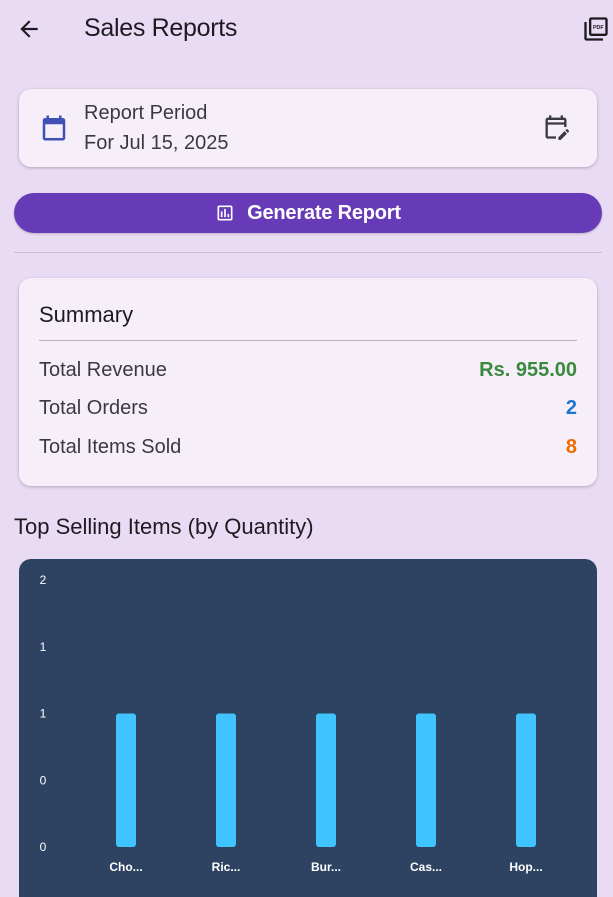 This screenshot has height=897, width=613. Describe the element at coordinates (103, 369) in the screenshot. I see `total-revenue-label: Total Revenue` at that location.